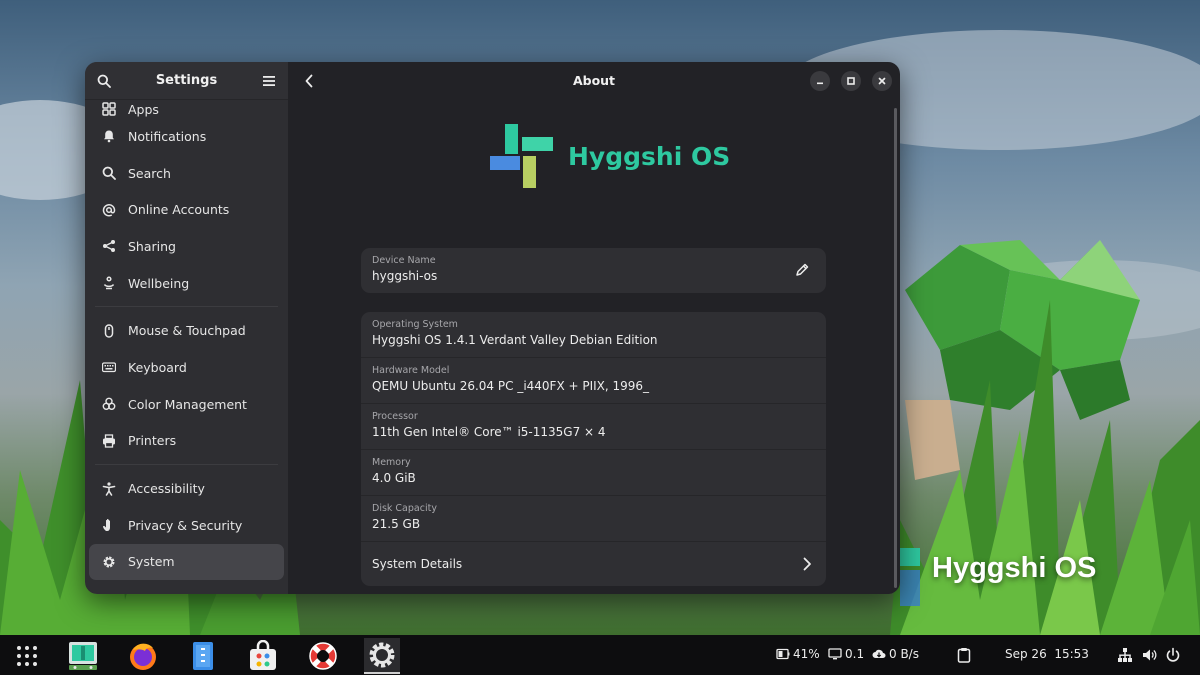 This screenshot has width=1200, height=675. What do you see at coordinates (593, 473) in the screenshot?
I see `info-row-memory: Memory 4.0 GiB` at bounding box center [593, 473].